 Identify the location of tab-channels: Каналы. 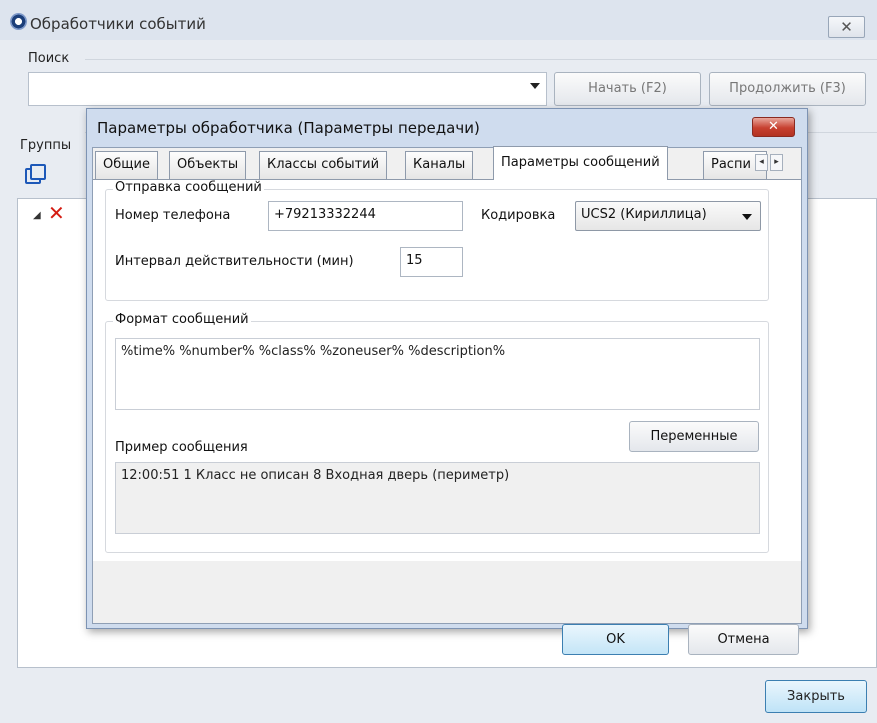
(439, 165).